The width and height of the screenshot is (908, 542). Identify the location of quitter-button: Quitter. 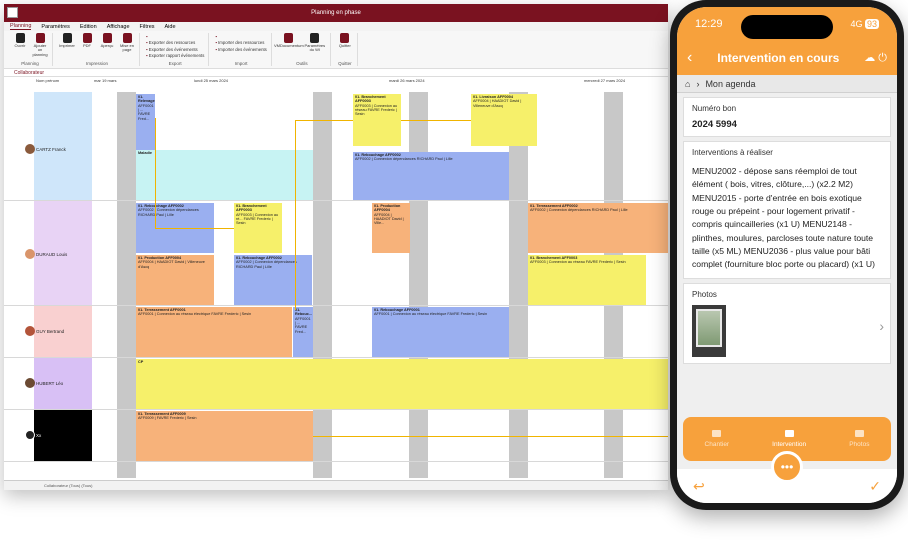
(345, 40).